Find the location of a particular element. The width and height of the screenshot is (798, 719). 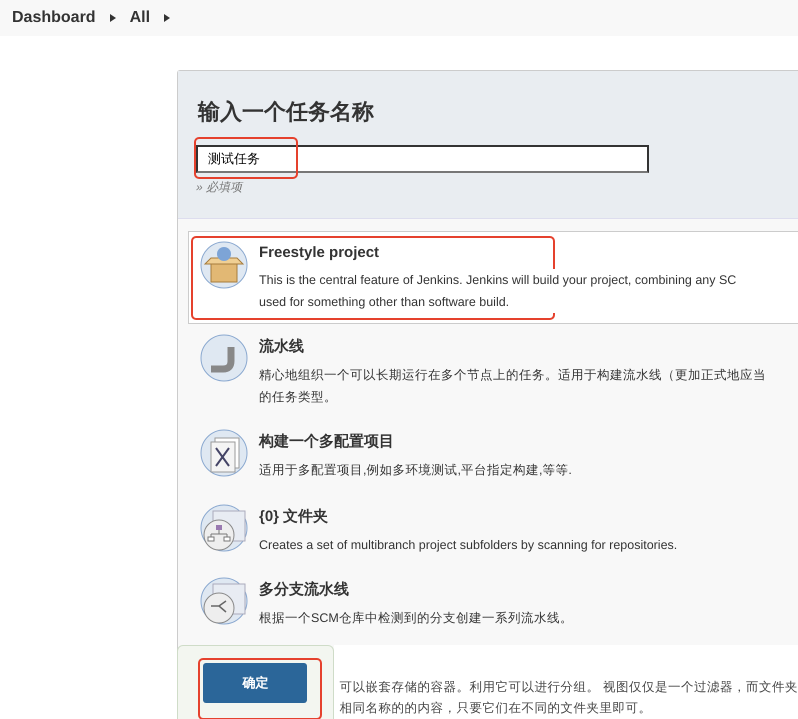

page-title: 输入一个任务名称 is located at coordinates (286, 112).